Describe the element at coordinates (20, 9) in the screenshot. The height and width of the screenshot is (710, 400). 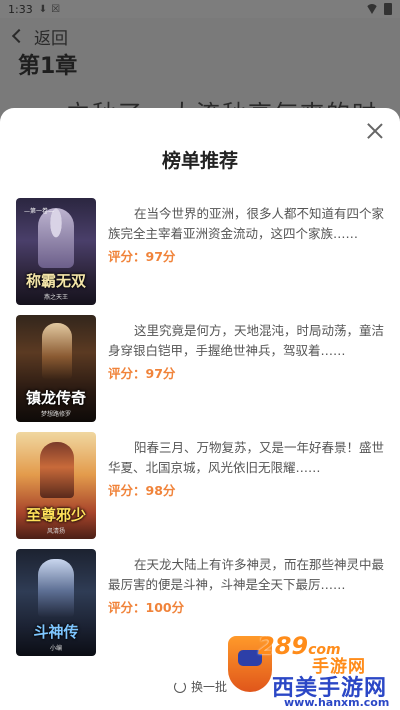
I see `status-time: 1:33` at that location.